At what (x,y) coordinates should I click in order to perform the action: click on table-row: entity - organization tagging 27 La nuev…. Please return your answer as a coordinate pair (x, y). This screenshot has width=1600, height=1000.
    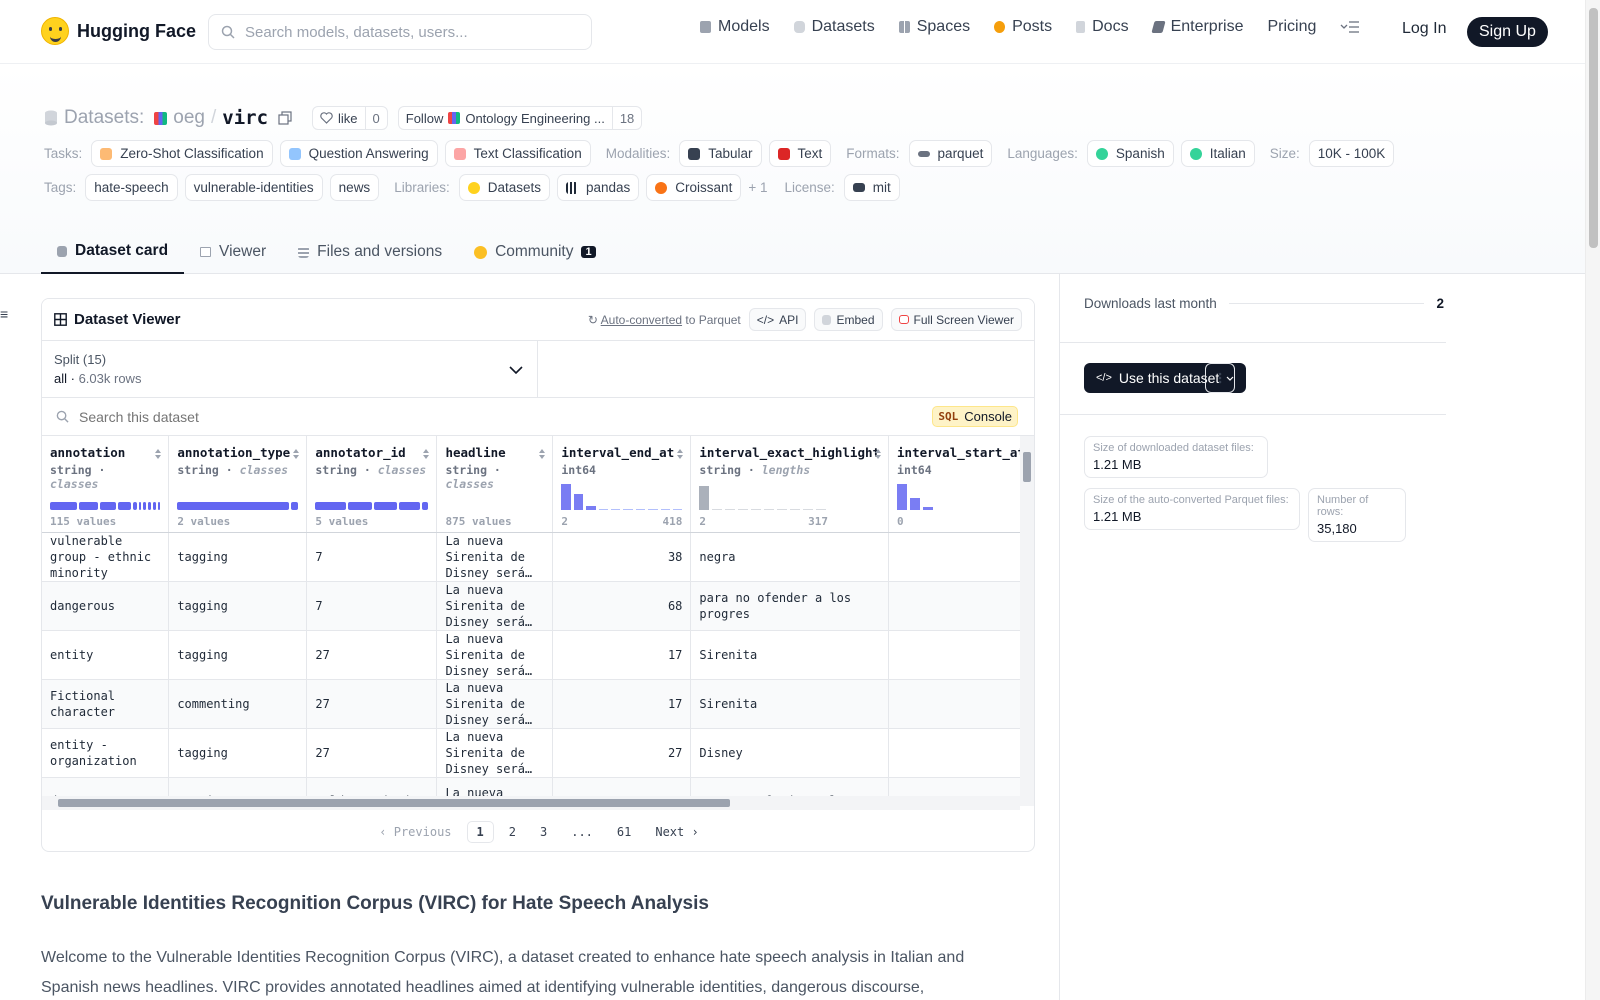
    Looking at the image, I should click on (538, 753).